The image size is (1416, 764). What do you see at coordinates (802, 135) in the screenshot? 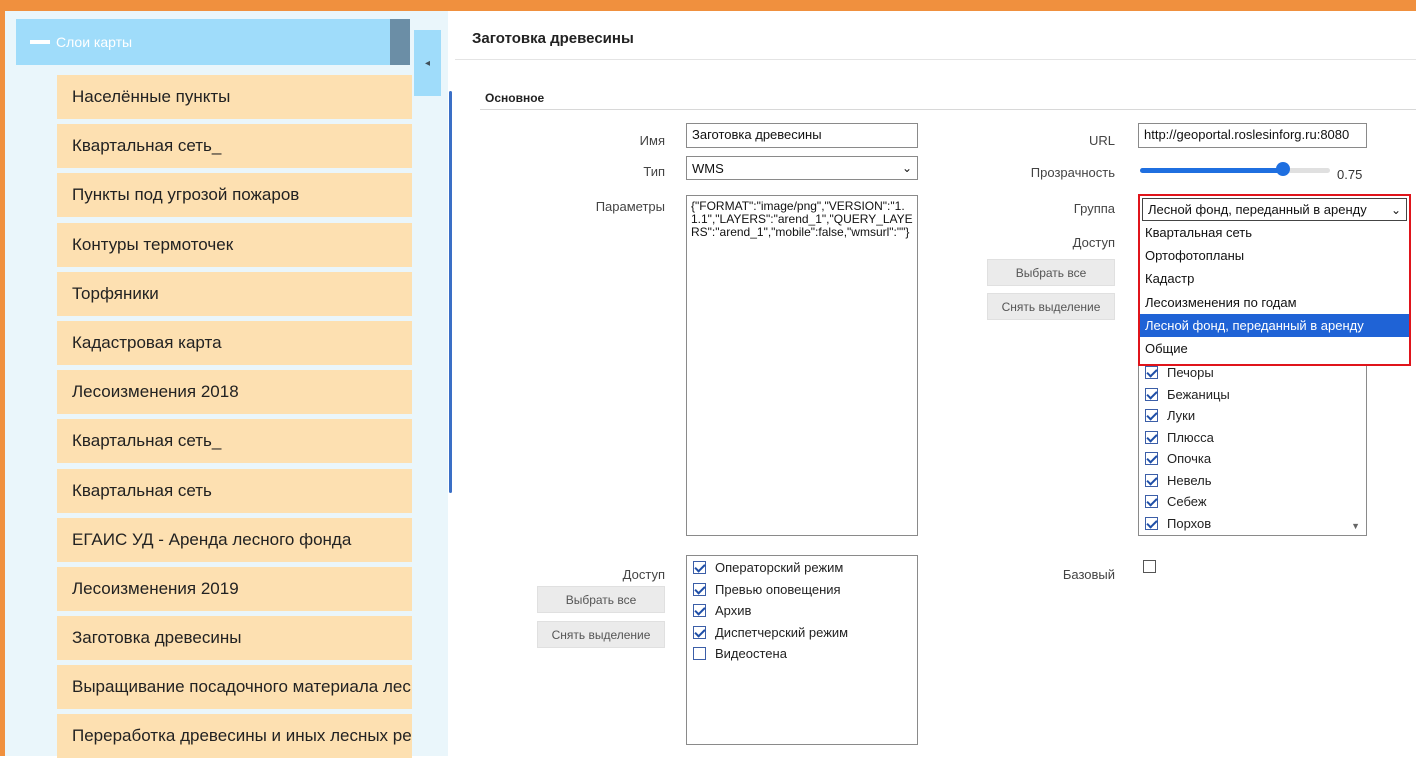
I see `name-input: Заготовка древесины` at bounding box center [802, 135].